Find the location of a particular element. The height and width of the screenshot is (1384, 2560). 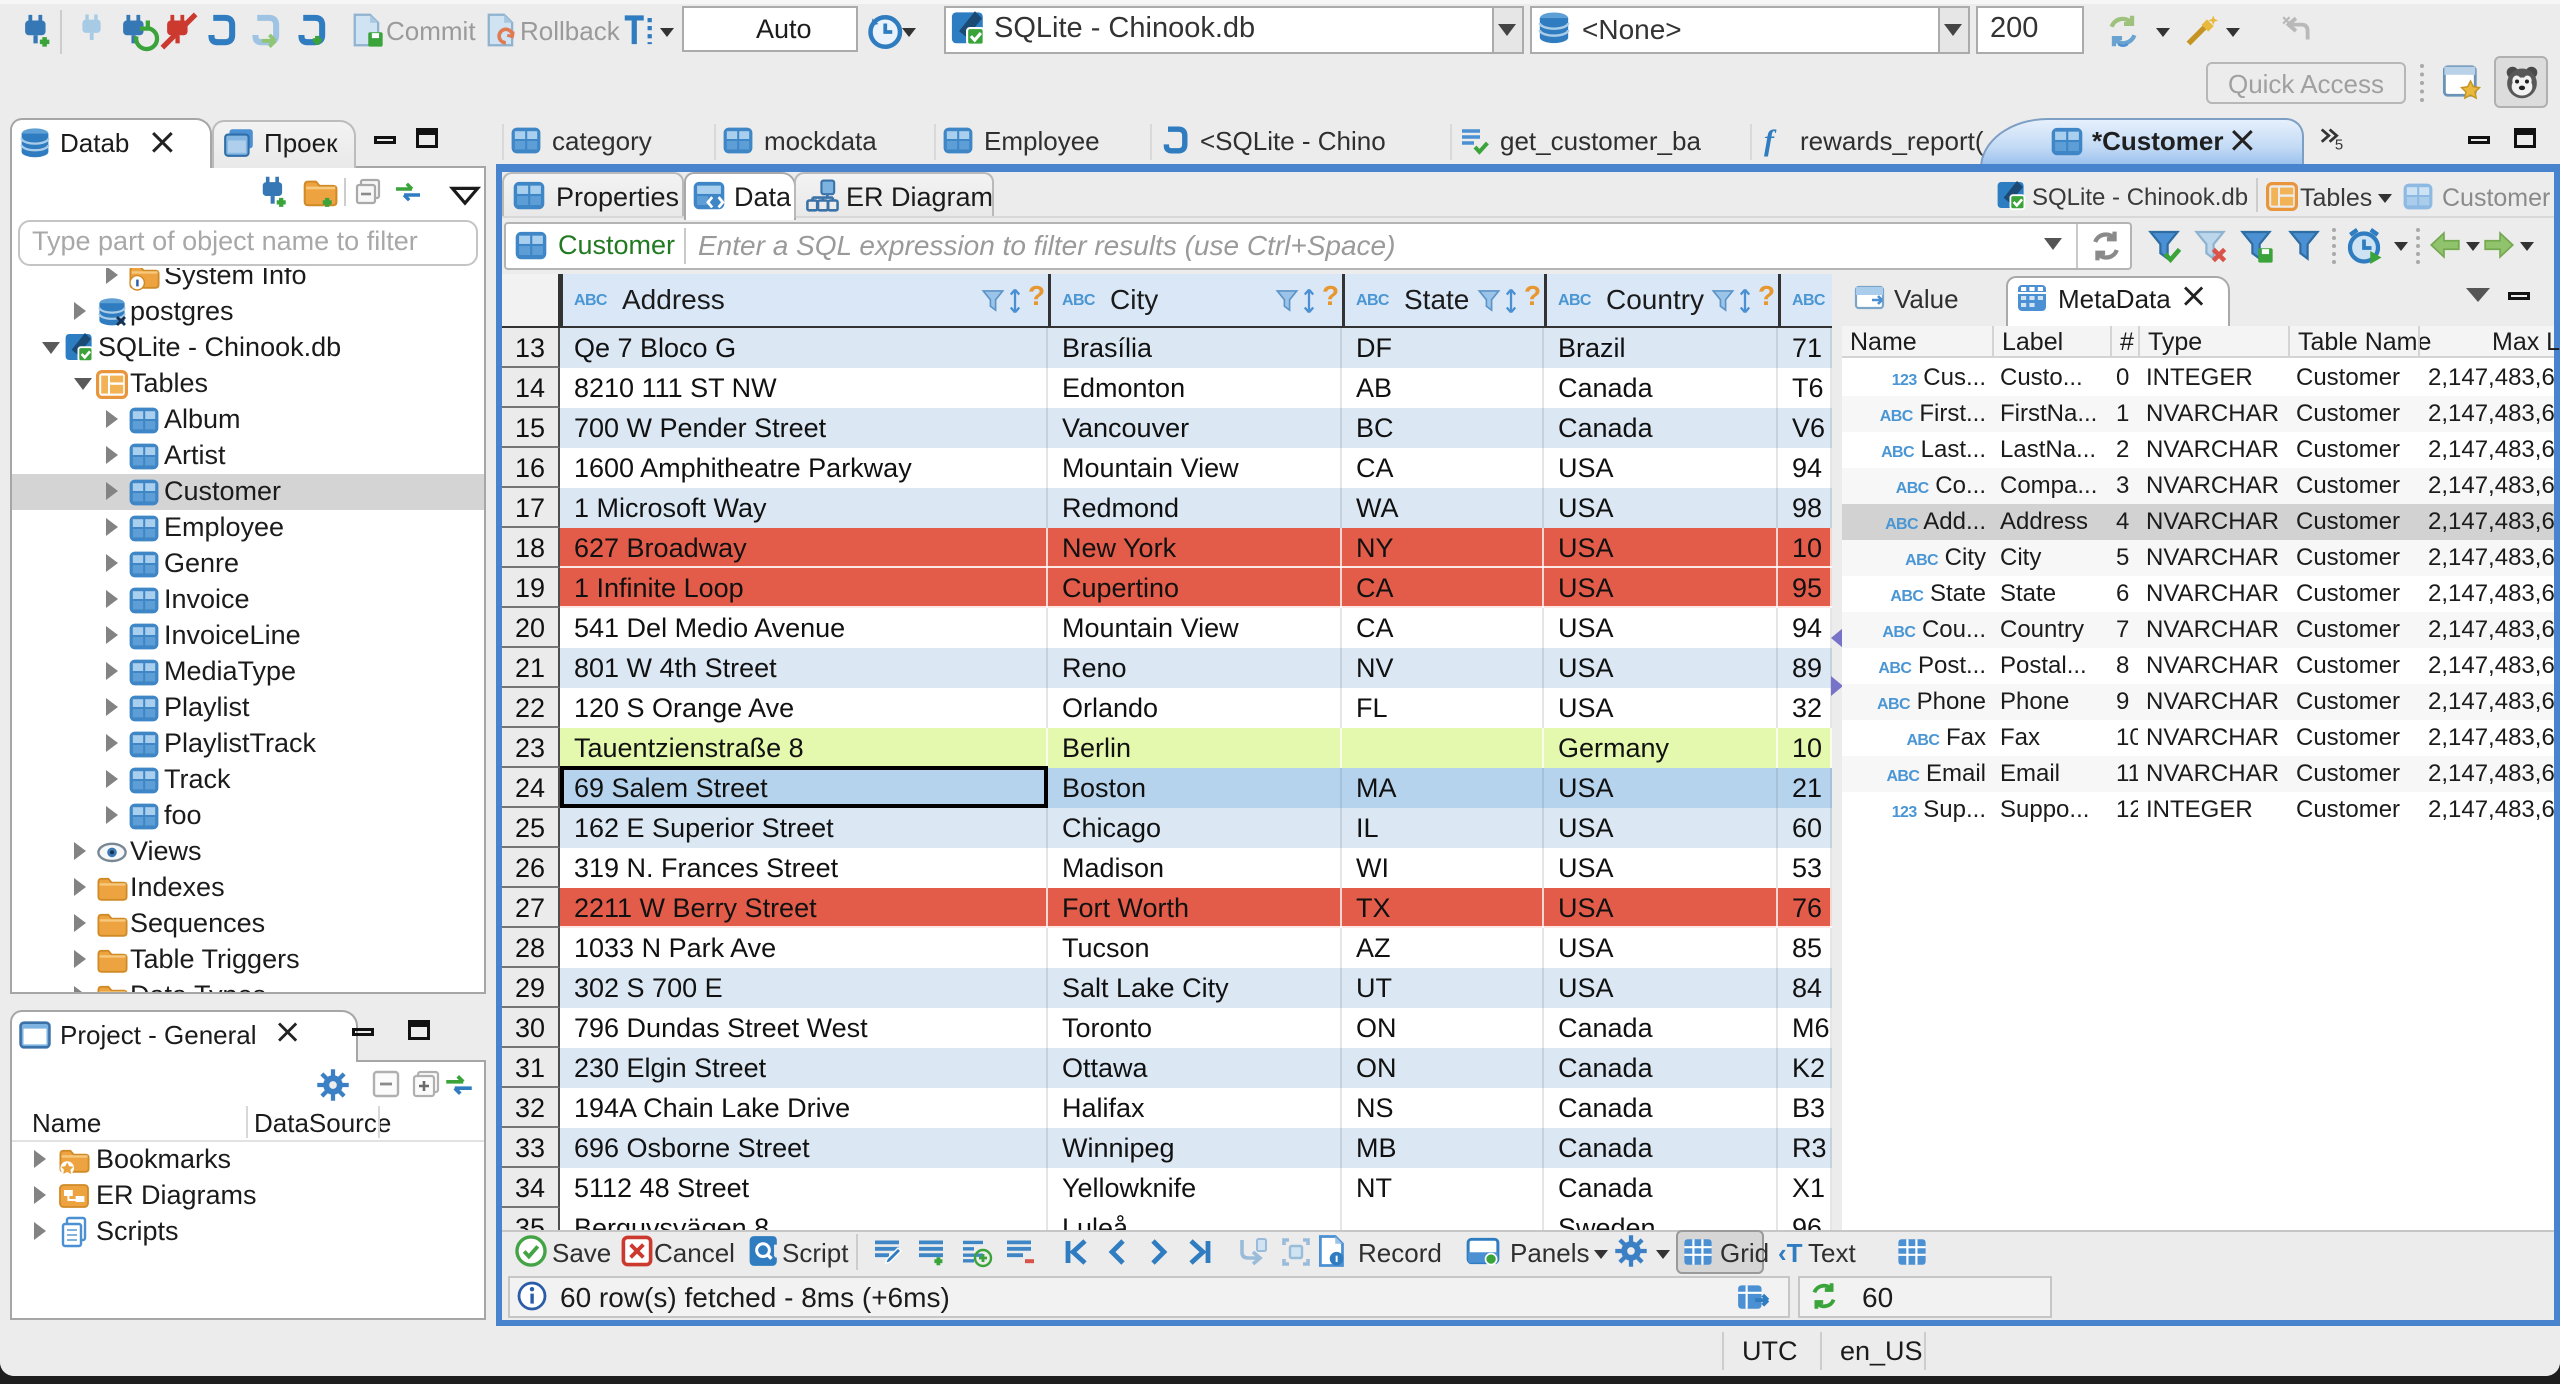

svg-text: f is located at coordinates (1770, 140).